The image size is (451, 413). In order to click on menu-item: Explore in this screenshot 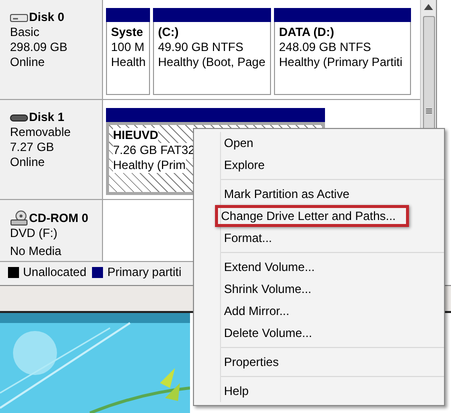, I will do `click(246, 165)`.